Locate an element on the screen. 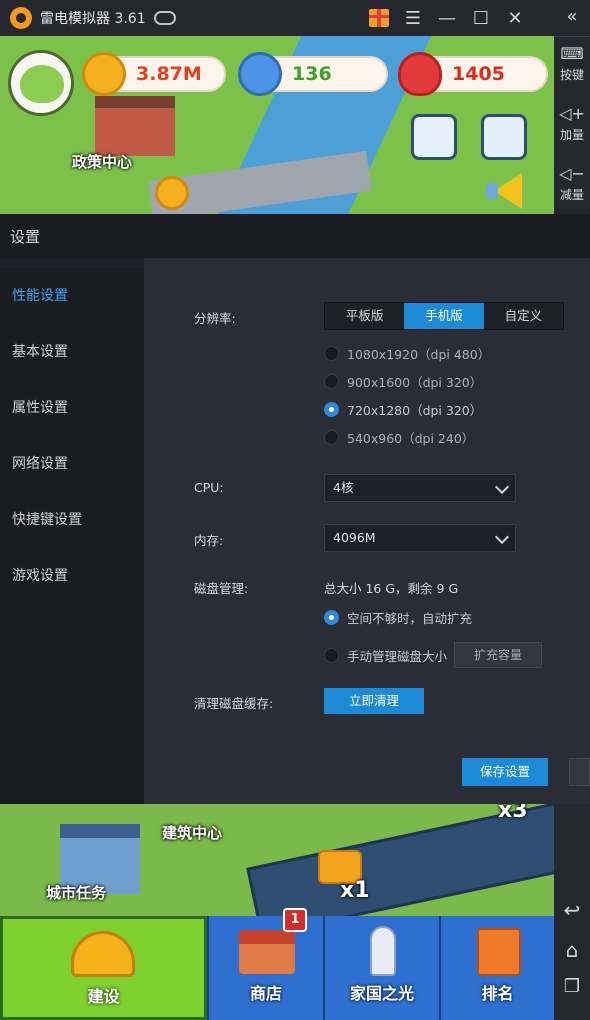 The height and width of the screenshot is (1020, 590). memory-value: 4096M is located at coordinates (354, 537).